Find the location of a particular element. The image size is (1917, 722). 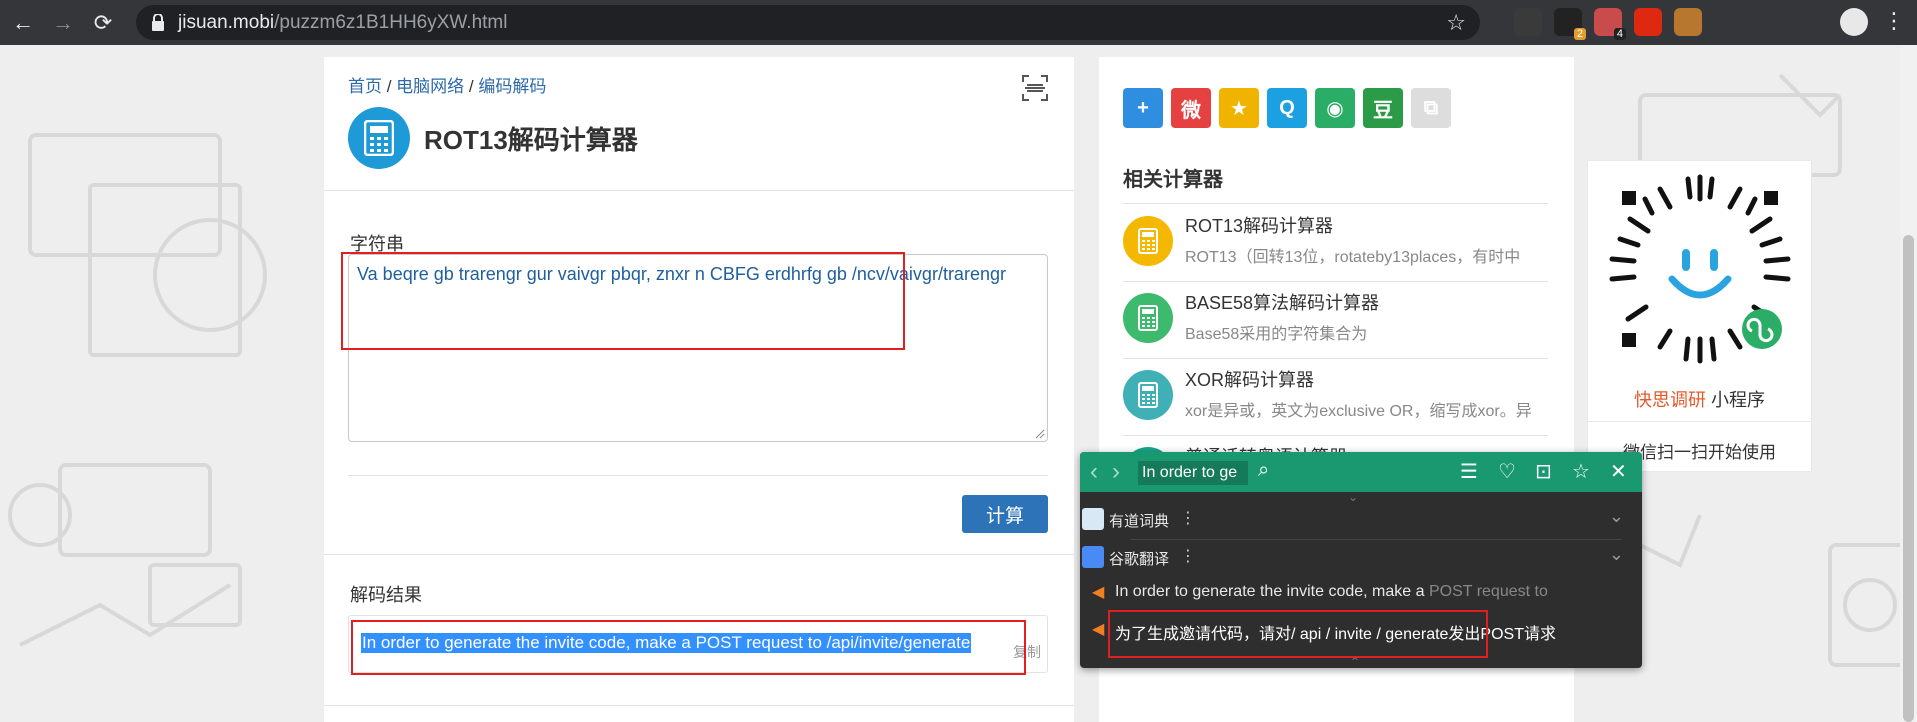

breadcrumb: 首页 / 电脑网络 / 编码解码 is located at coordinates (447, 84).